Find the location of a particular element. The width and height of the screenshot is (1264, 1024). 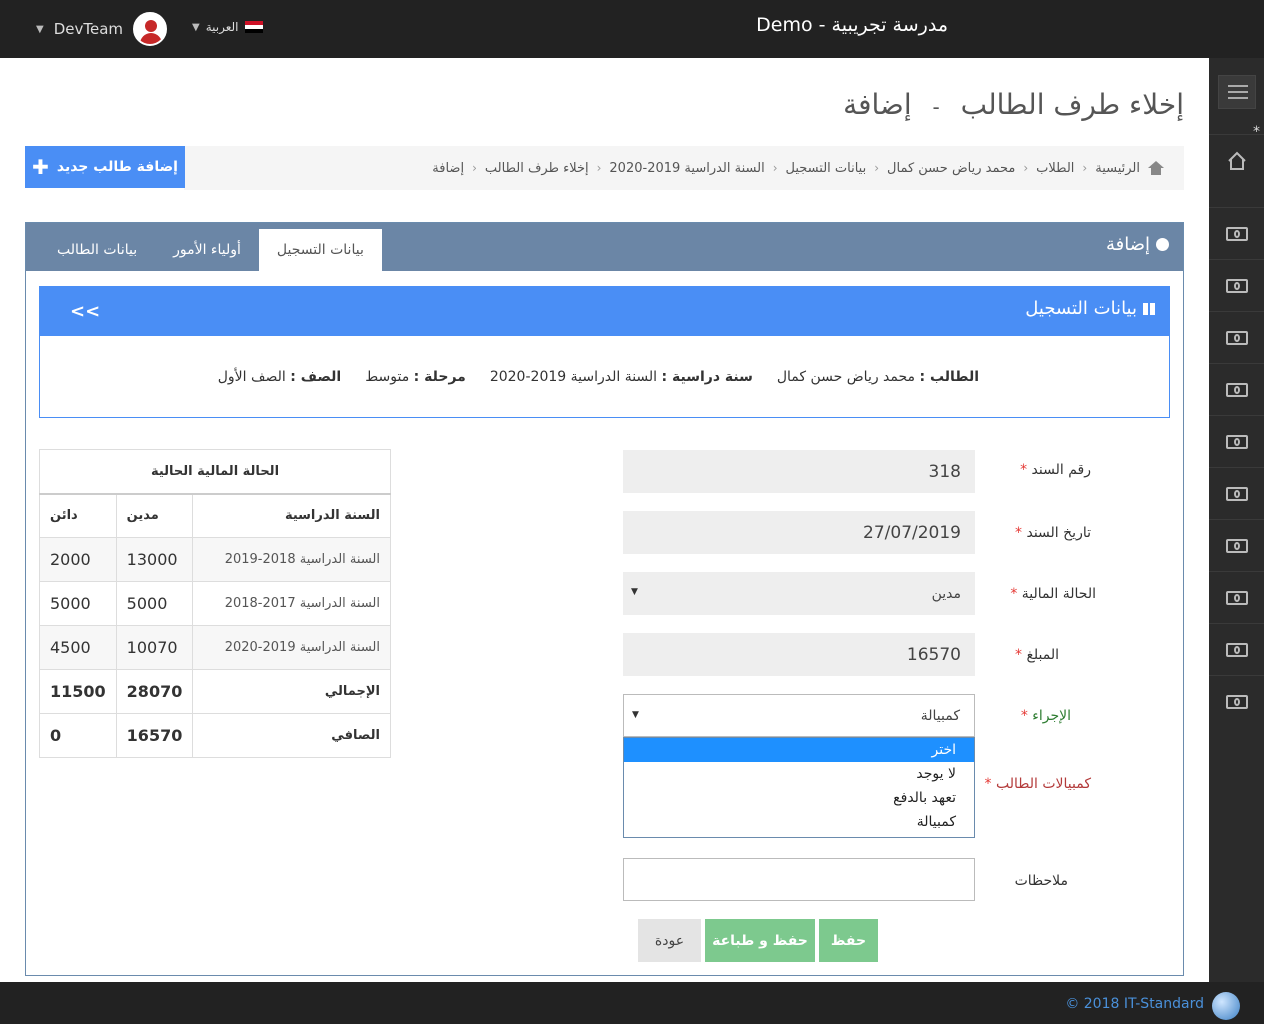

dropdown-option: تعهد بالدفع is located at coordinates (799, 798).